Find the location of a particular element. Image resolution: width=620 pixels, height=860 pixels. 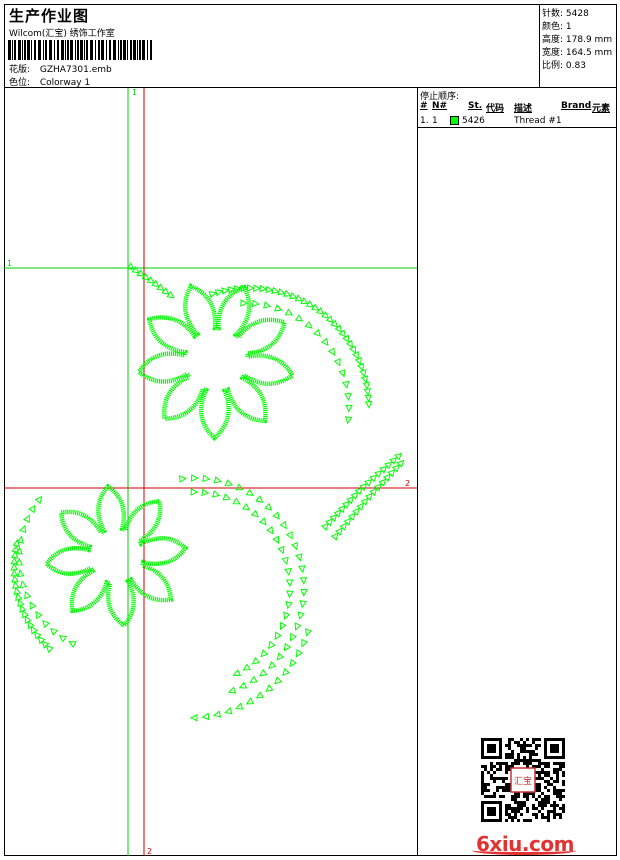

colorway-label: 色位: is located at coordinates (20, 83).